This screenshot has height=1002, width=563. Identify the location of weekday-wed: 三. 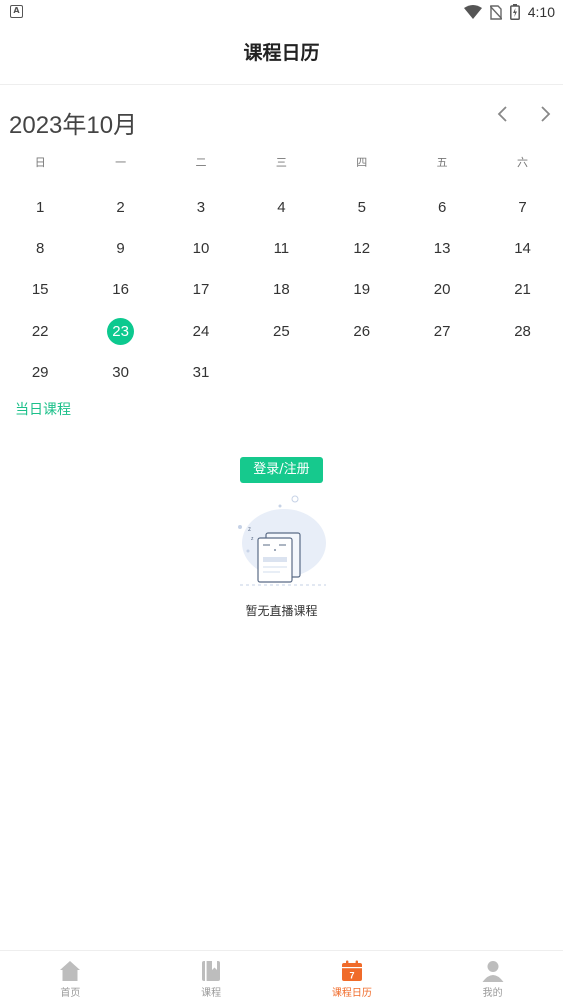
(281, 162).